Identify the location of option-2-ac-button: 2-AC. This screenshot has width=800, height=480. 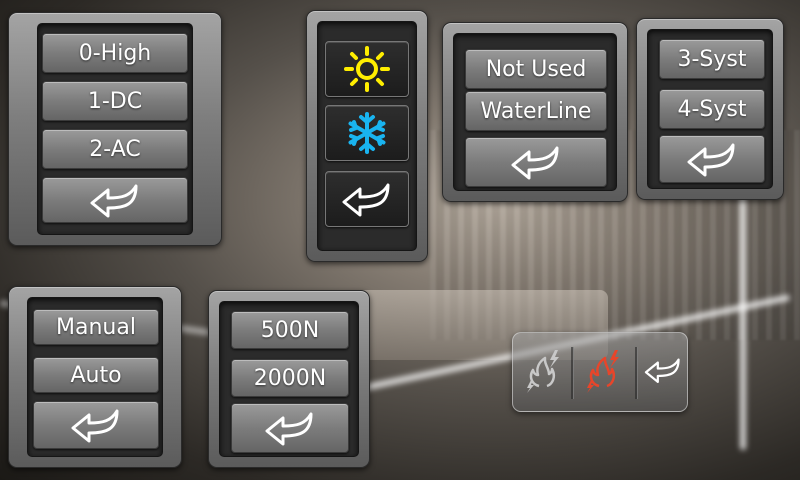
(115, 149).